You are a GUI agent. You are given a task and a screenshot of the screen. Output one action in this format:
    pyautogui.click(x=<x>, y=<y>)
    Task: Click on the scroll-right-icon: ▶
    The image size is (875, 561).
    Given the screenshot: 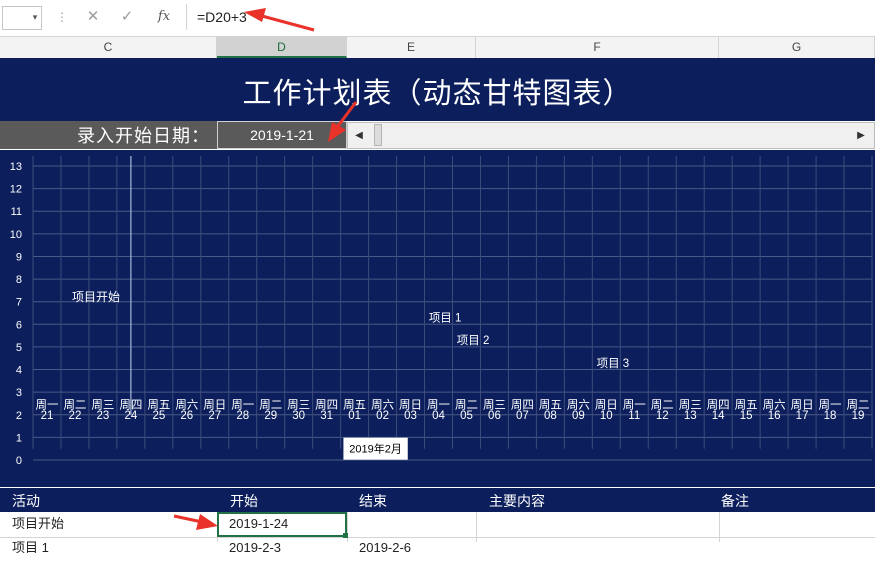 What is the action you would take?
    pyautogui.click(x=861, y=135)
    